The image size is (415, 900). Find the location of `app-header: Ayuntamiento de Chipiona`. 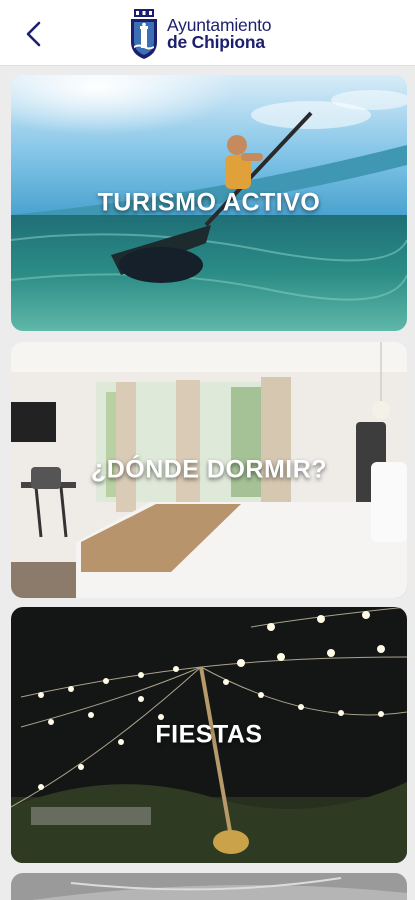

app-header: Ayuntamiento de Chipiona is located at coordinates (207, 33).